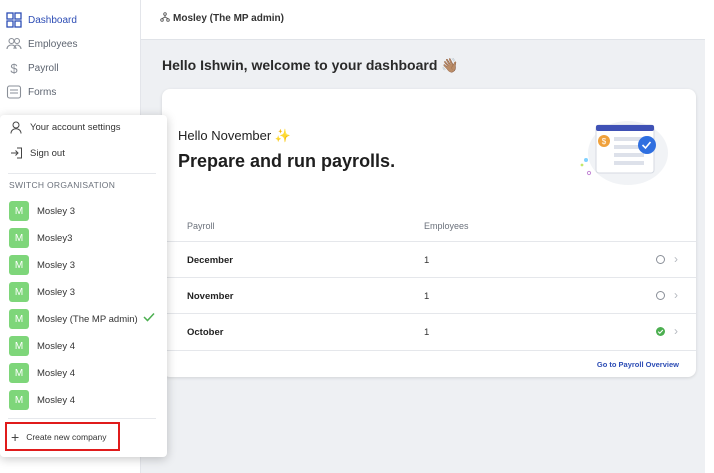 This screenshot has width=714, height=473. What do you see at coordinates (446, 226) in the screenshot?
I see `column-header-employees: Employees` at bounding box center [446, 226].